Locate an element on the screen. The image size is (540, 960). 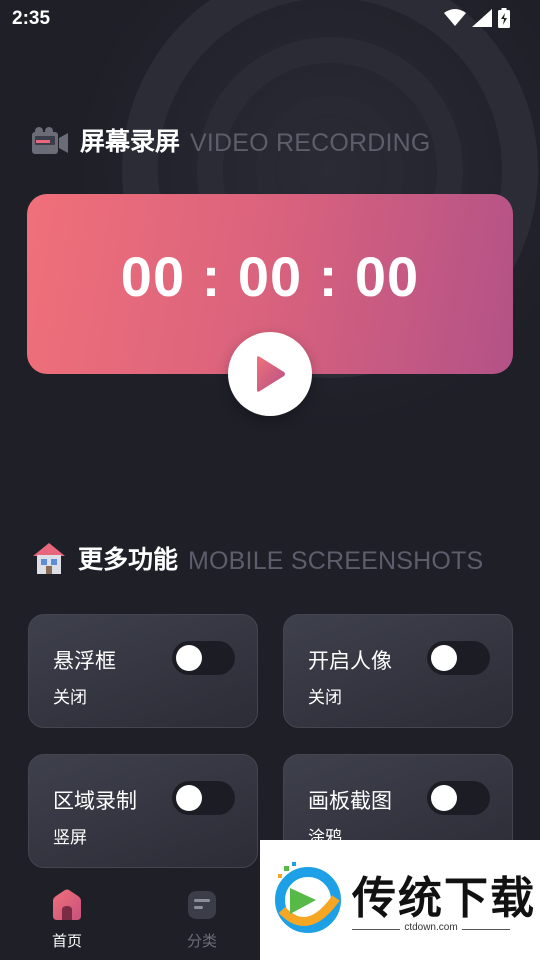
more-header: 更多功能 MOBILE SCREENSHOTS is located at coordinates (256, 558).